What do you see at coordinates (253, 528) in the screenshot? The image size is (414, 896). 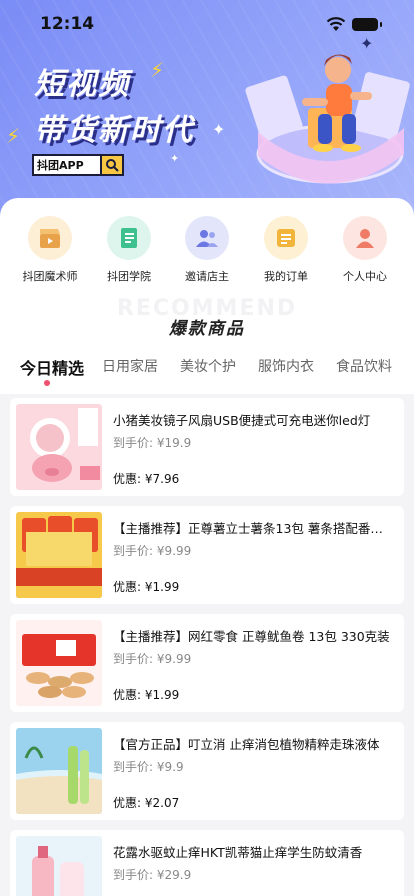 I see `product-title: 【主播推荐】正尊薯立士薯条13包 薯条搭配番茄酱` at bounding box center [253, 528].